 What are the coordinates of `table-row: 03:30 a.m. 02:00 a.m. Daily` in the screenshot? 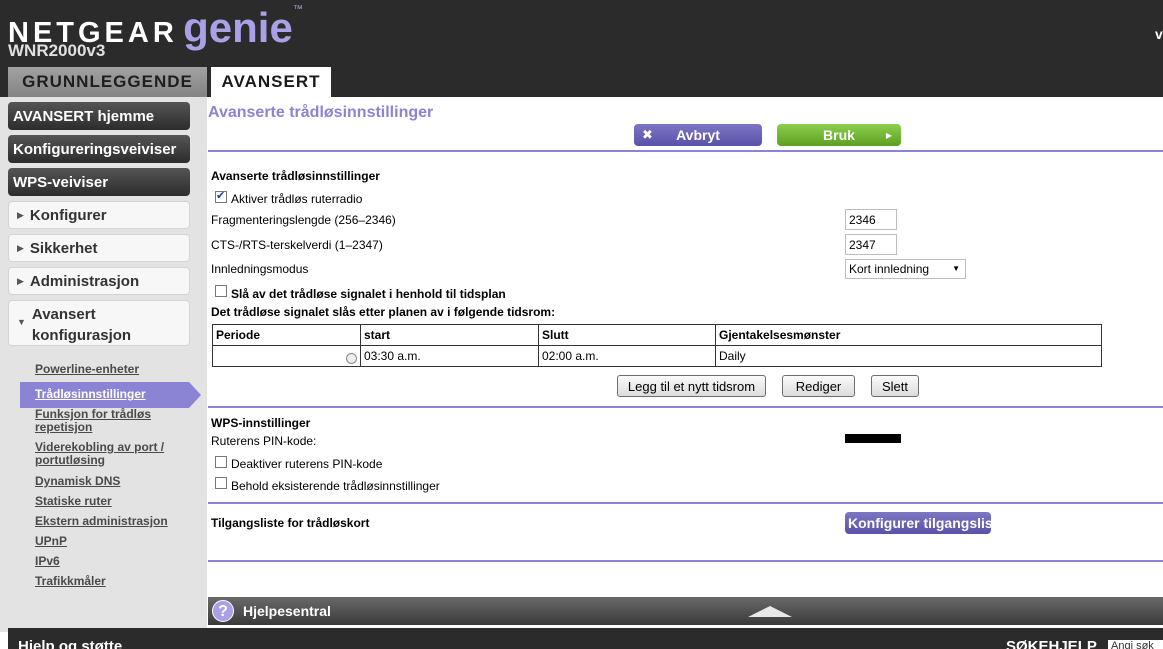 It's located at (657, 356).